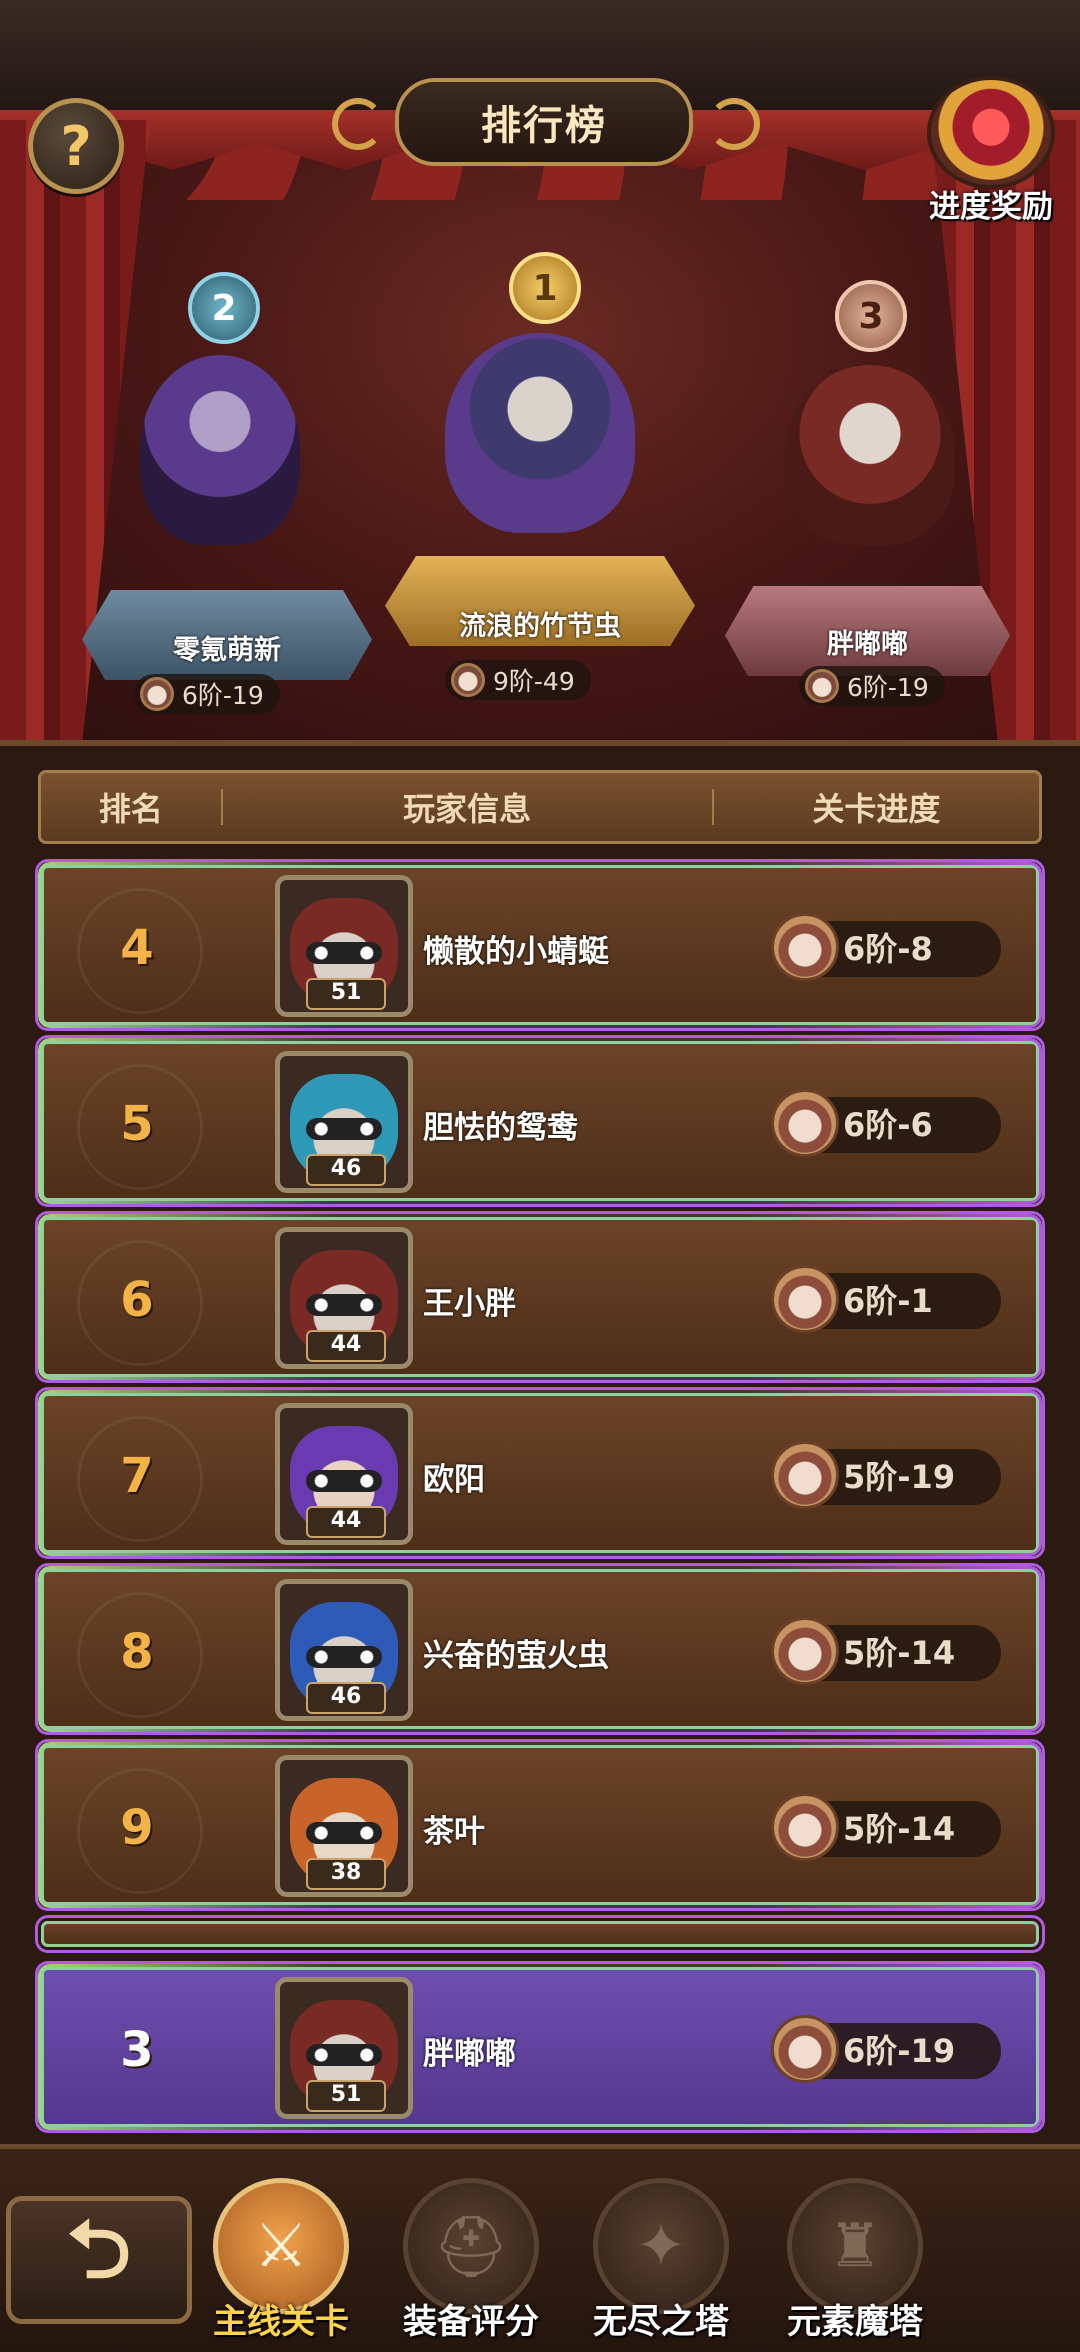 This screenshot has width=1080, height=2352. What do you see at coordinates (516, 951) in the screenshot?
I see `player-name: 懒散的小蜻蜓` at bounding box center [516, 951].